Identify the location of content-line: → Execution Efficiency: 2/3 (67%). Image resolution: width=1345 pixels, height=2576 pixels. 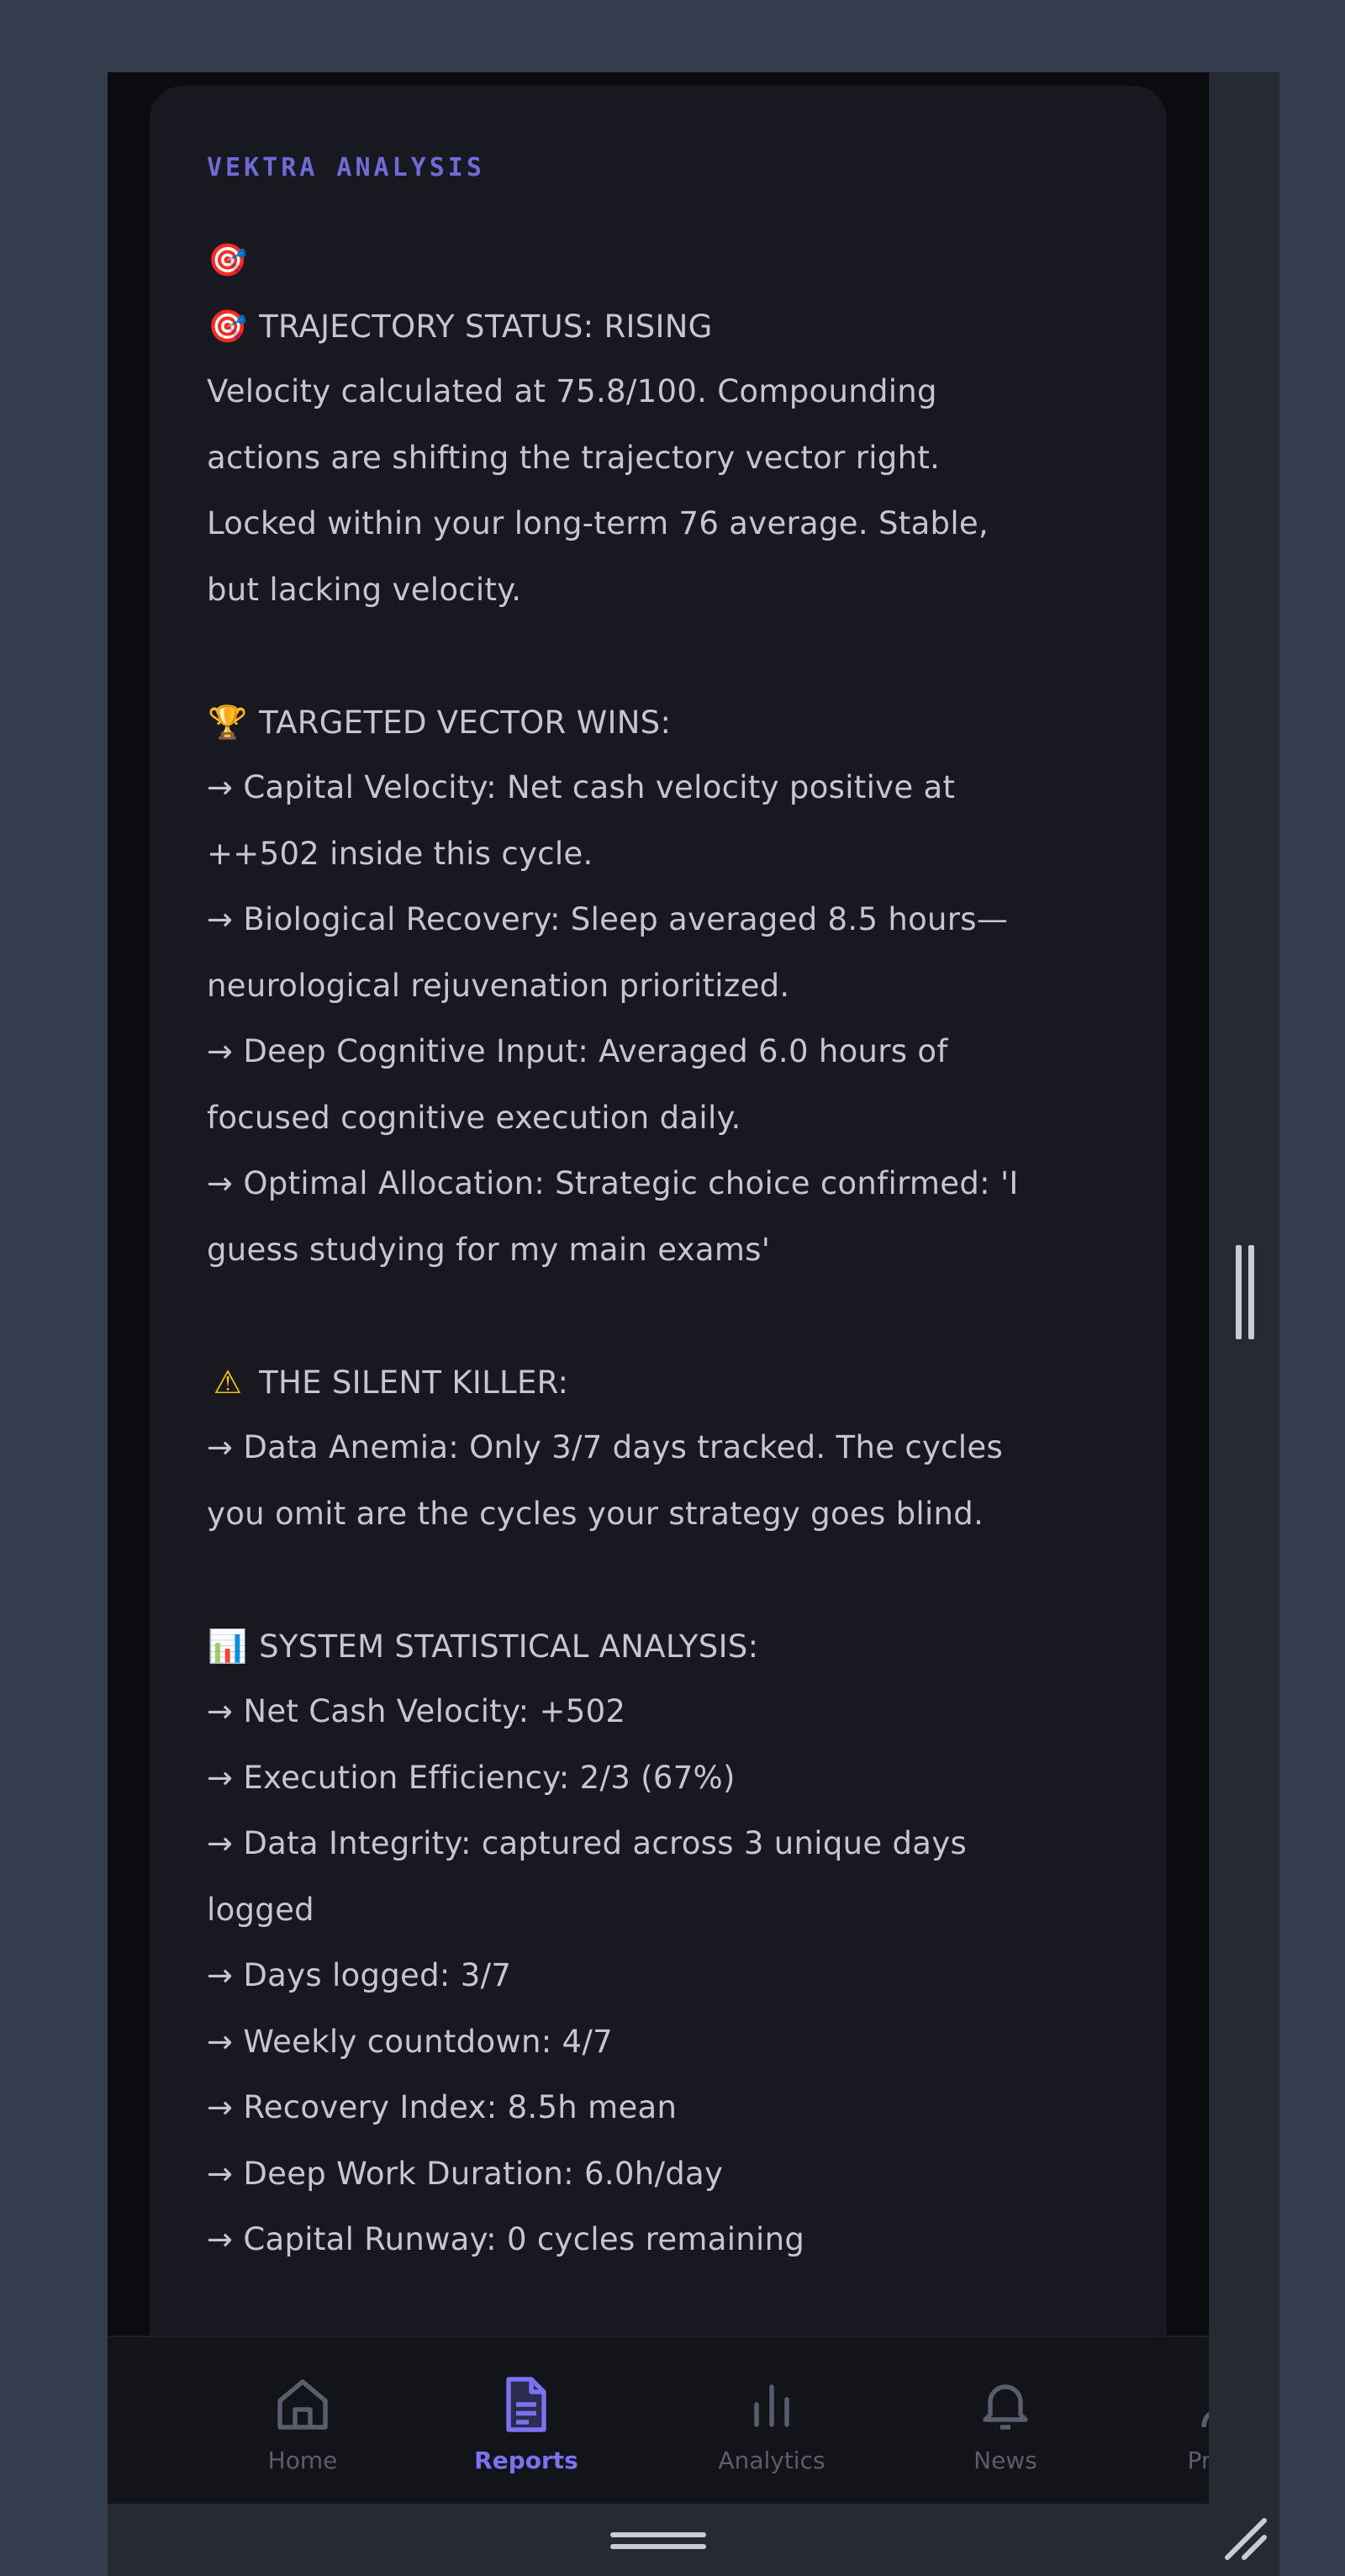
(661, 1778).